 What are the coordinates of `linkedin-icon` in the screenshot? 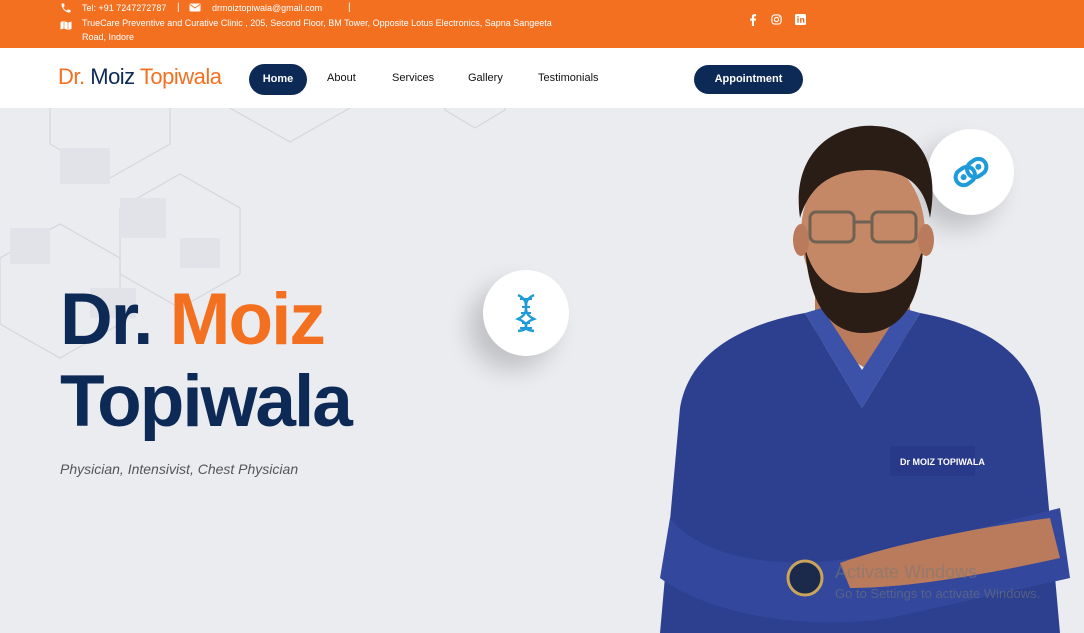 It's located at (800, 19).